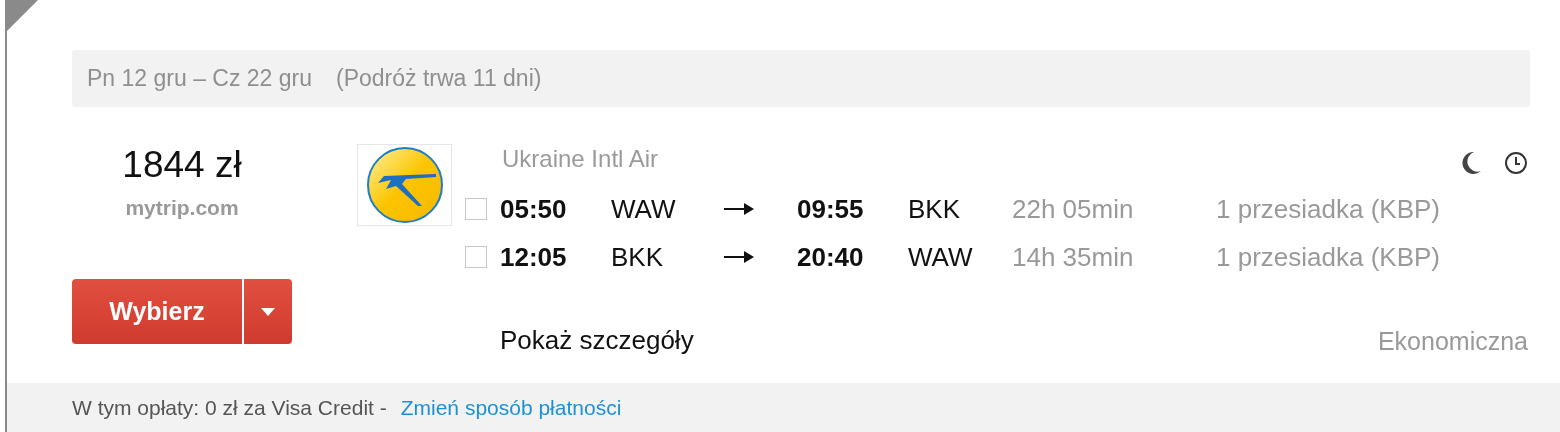 This screenshot has width=1560, height=432. I want to click on dropdown-button, so click(267, 312).